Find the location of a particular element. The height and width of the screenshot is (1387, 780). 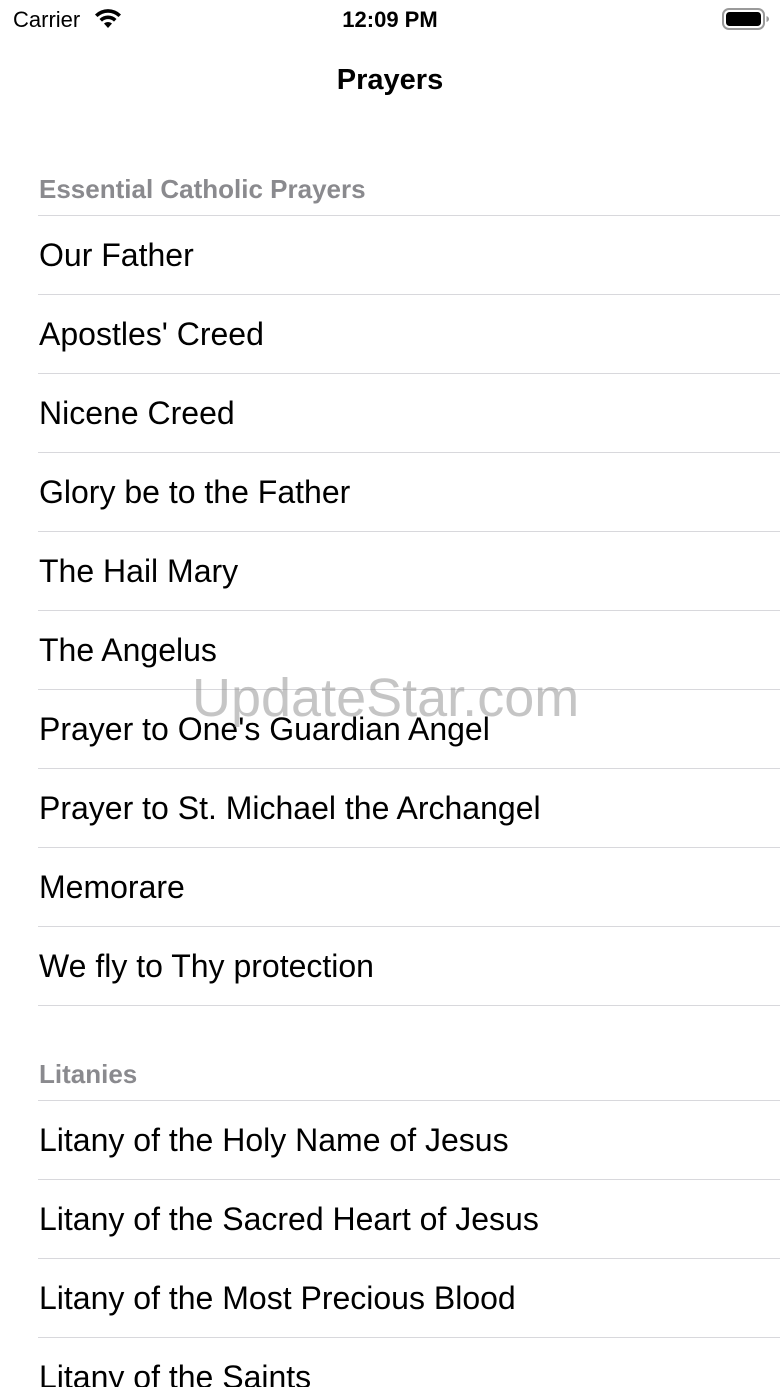

list-item: Prayer to One's Guardian Angel is located at coordinates (390, 728).